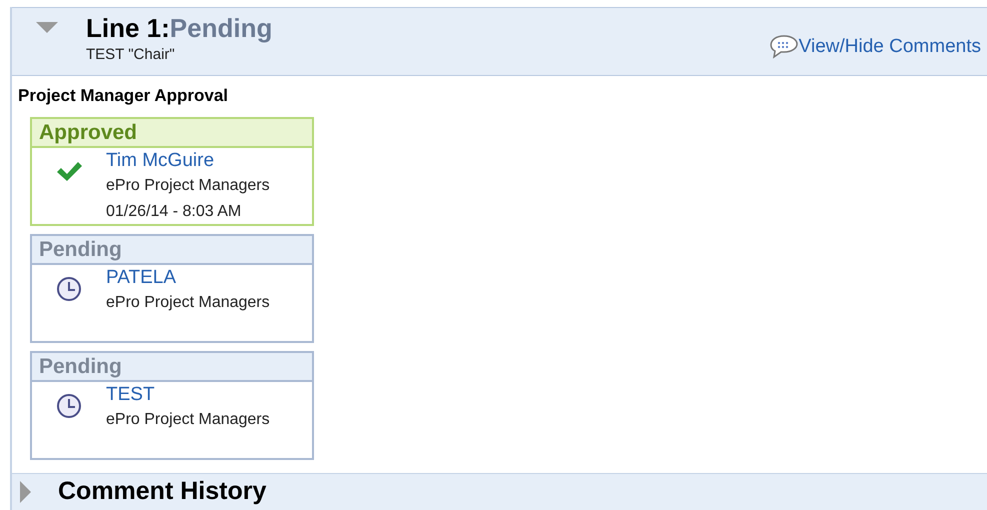  Describe the element at coordinates (130, 395) in the screenshot. I see `approver-name-link: TEST` at that location.